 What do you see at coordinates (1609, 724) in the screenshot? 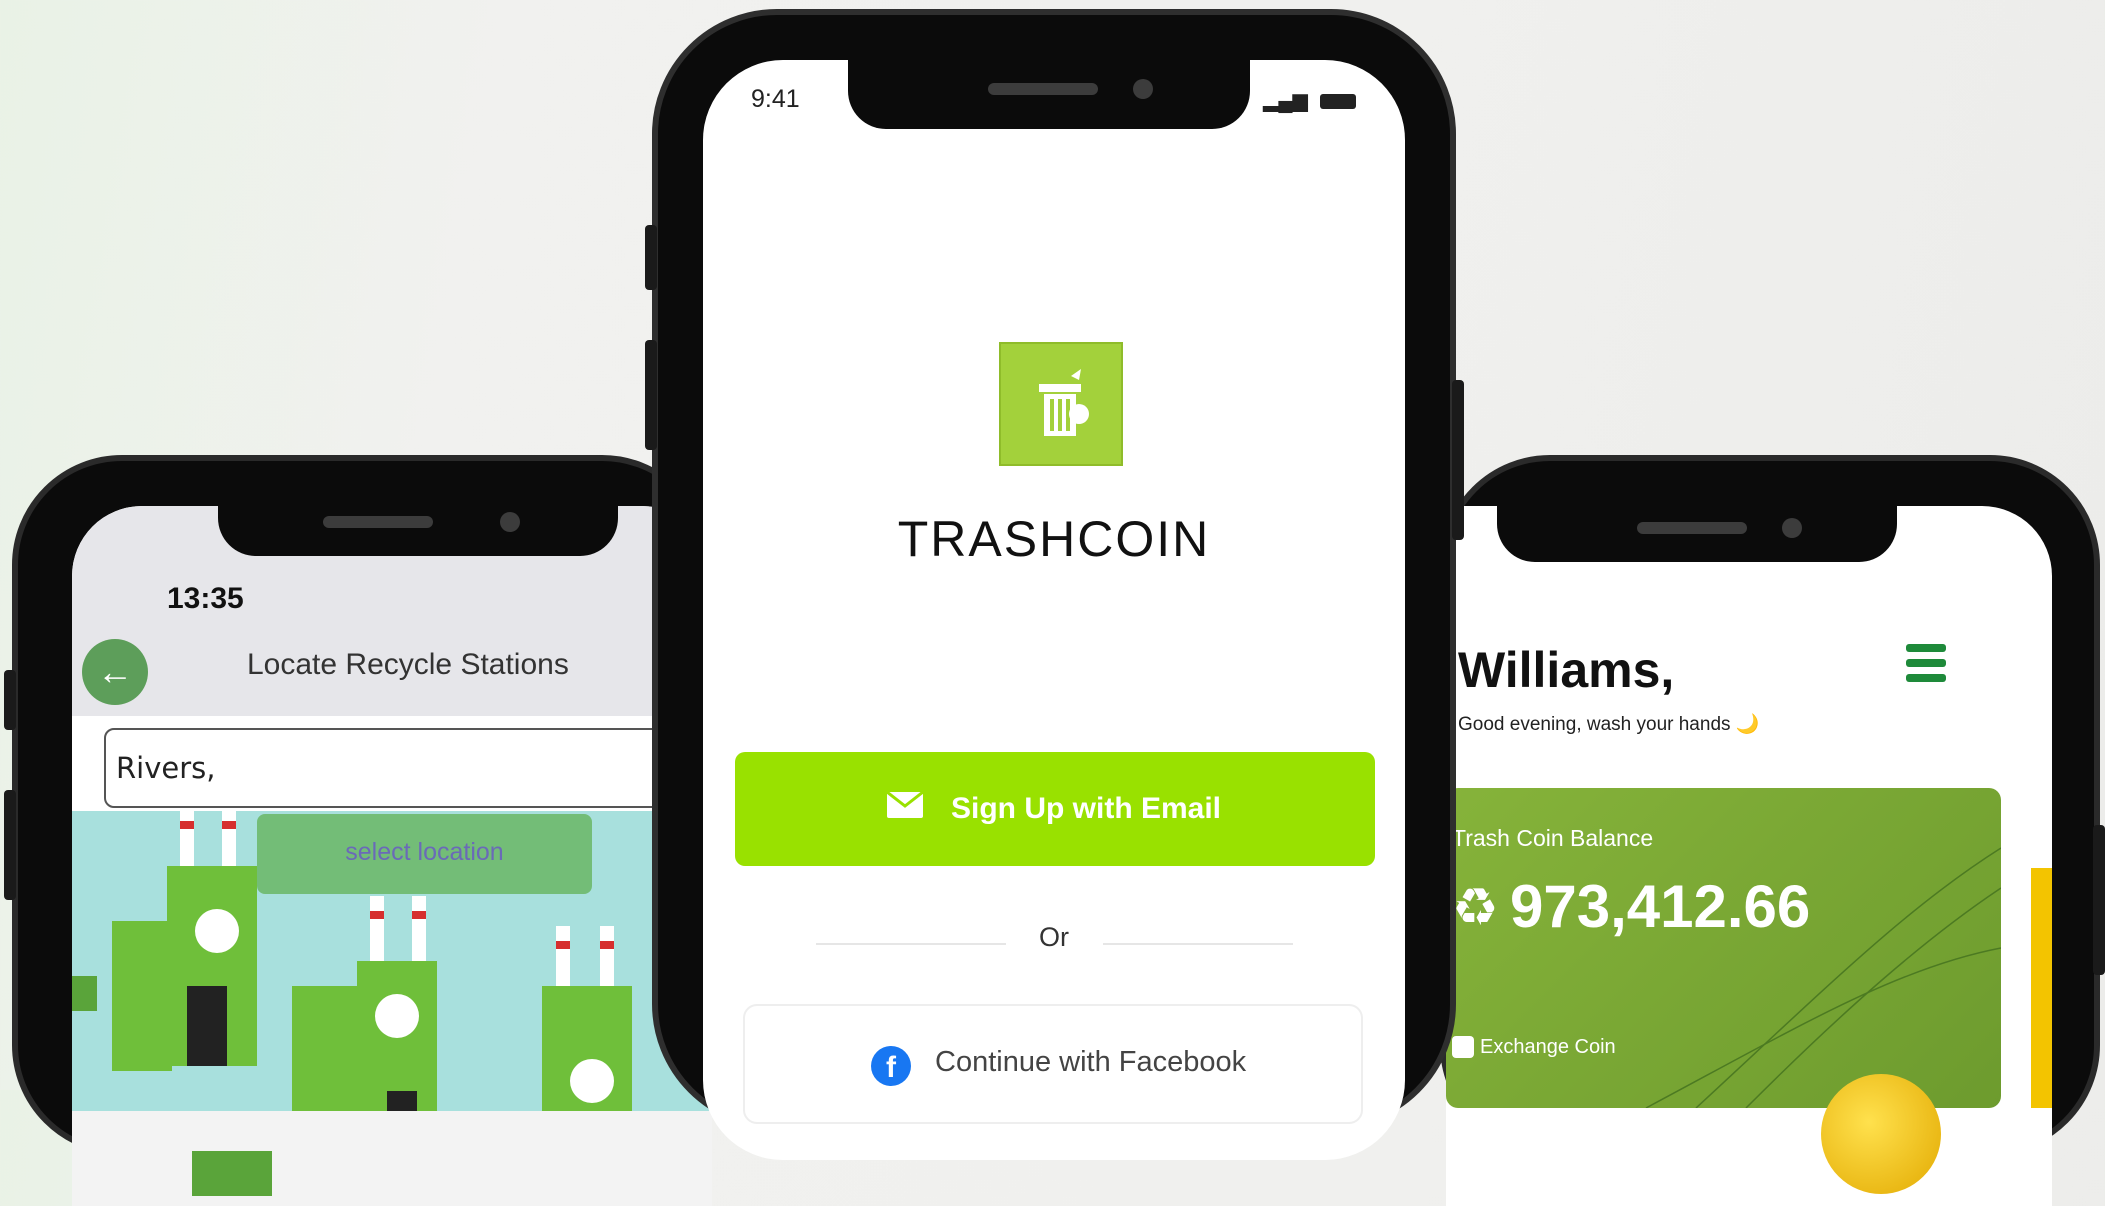
I see `greeting-subtitle: Good evening, wash your hands 🌙` at bounding box center [1609, 724].